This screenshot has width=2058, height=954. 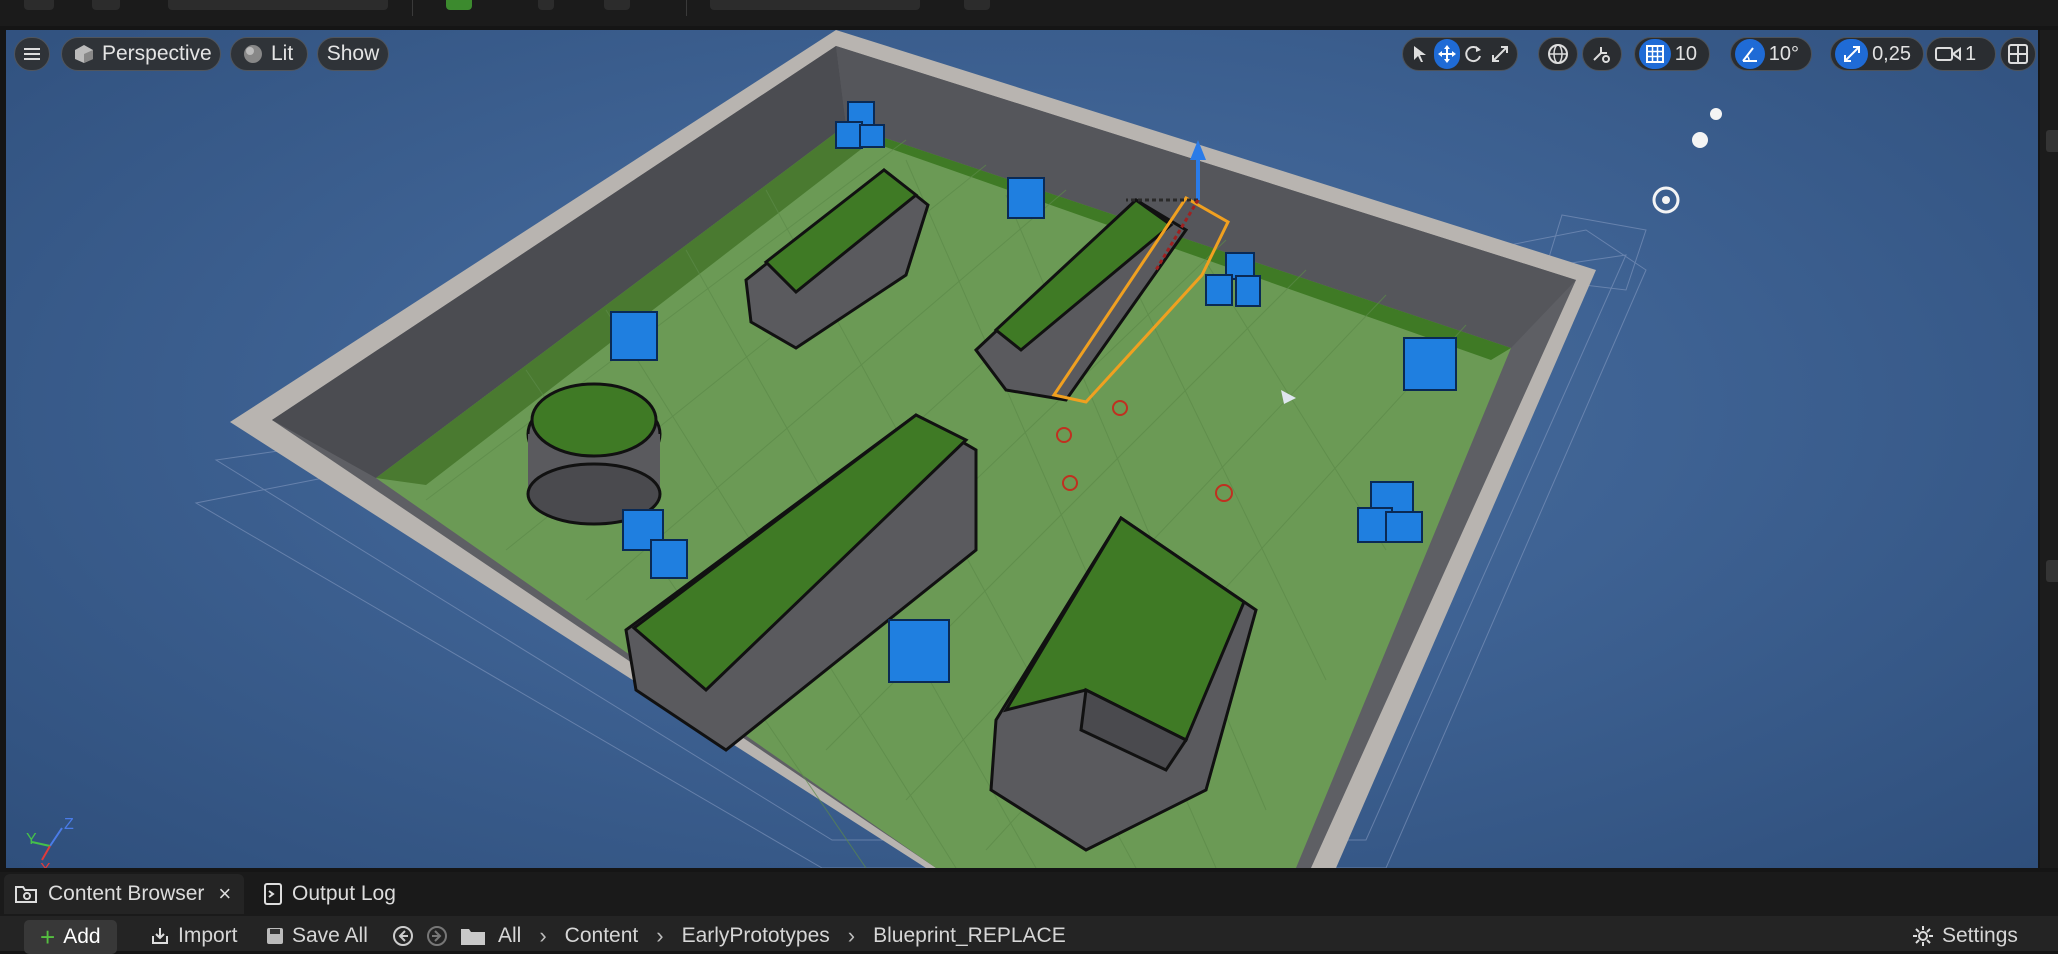 What do you see at coordinates (31, 839) in the screenshot?
I see `axis-y-label: Y` at bounding box center [31, 839].